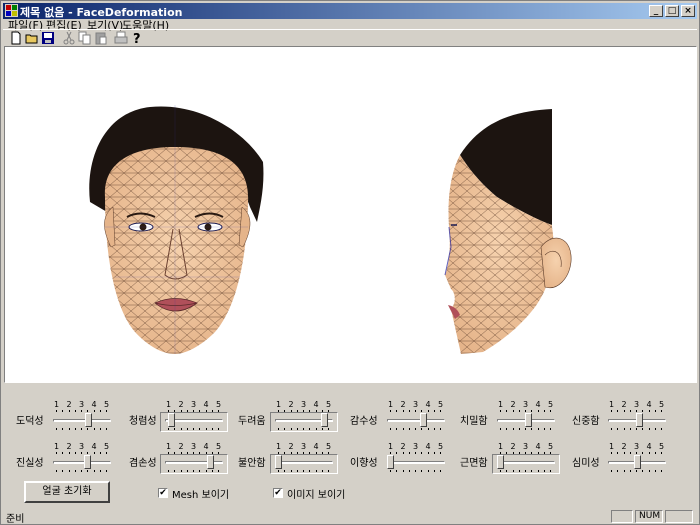  What do you see at coordinates (30, 421) in the screenshot?
I see `slider-label: 도덕성` at bounding box center [30, 421].